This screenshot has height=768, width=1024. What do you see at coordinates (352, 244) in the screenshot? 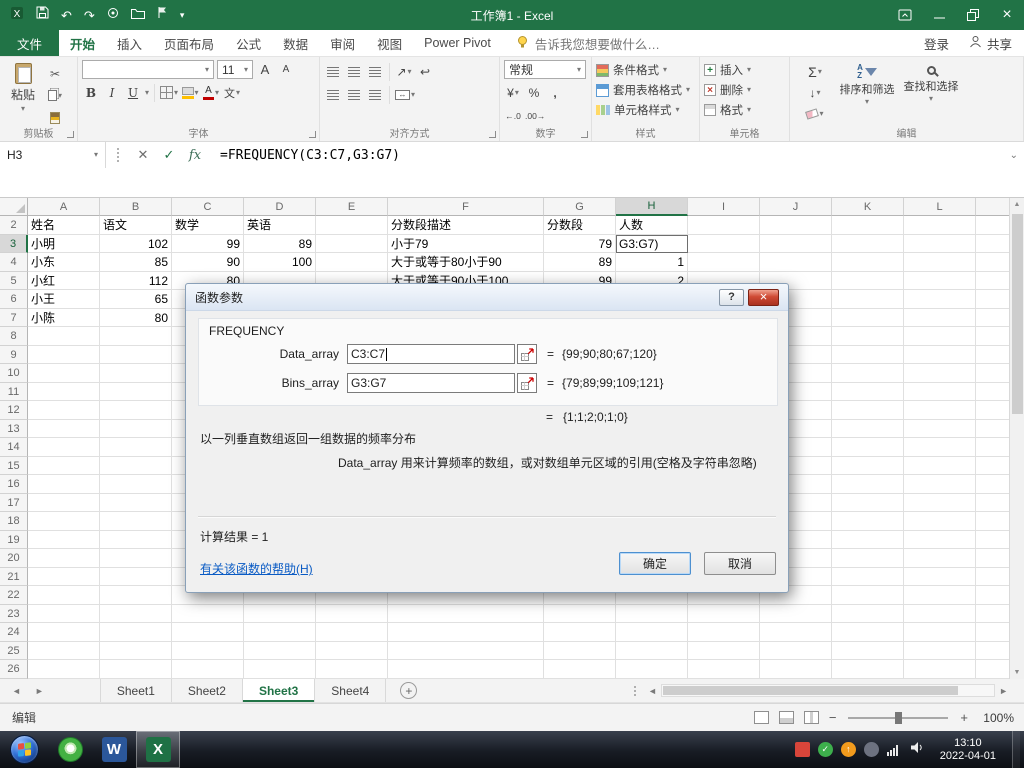
I see `cell-E3` at bounding box center [352, 244].